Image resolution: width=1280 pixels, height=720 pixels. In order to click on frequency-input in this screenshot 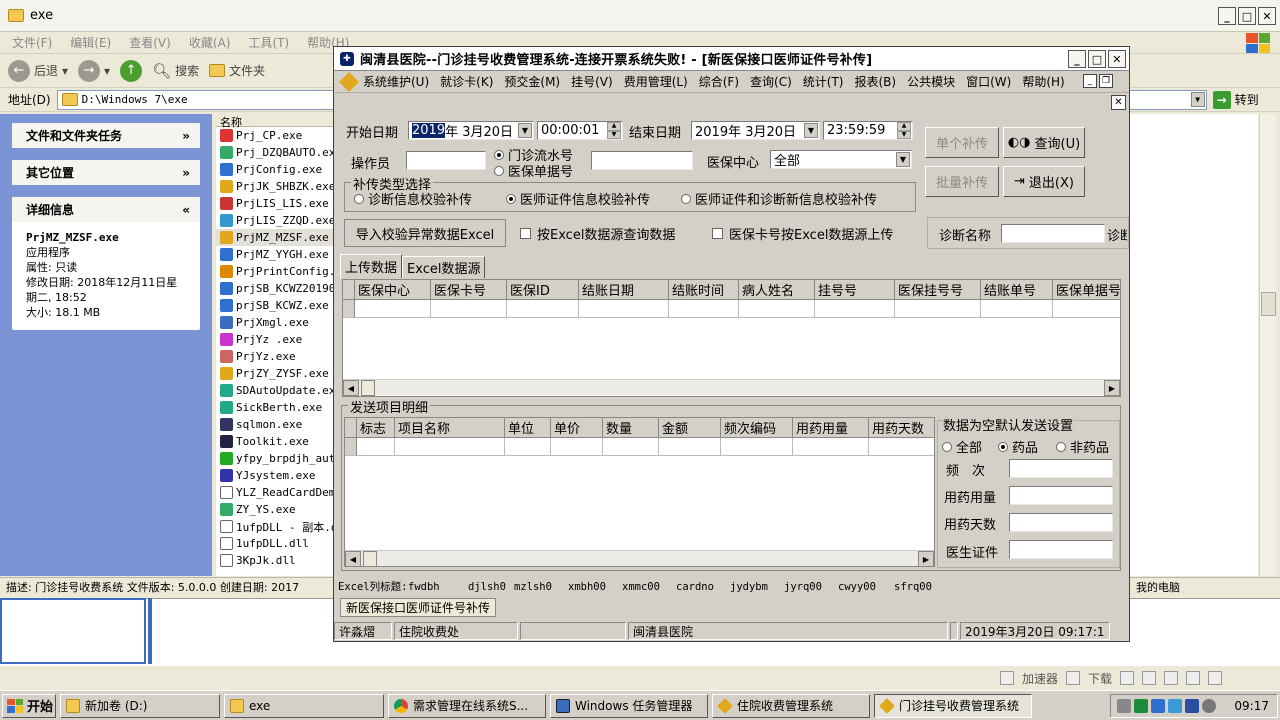, I will do `click(1061, 468)`.